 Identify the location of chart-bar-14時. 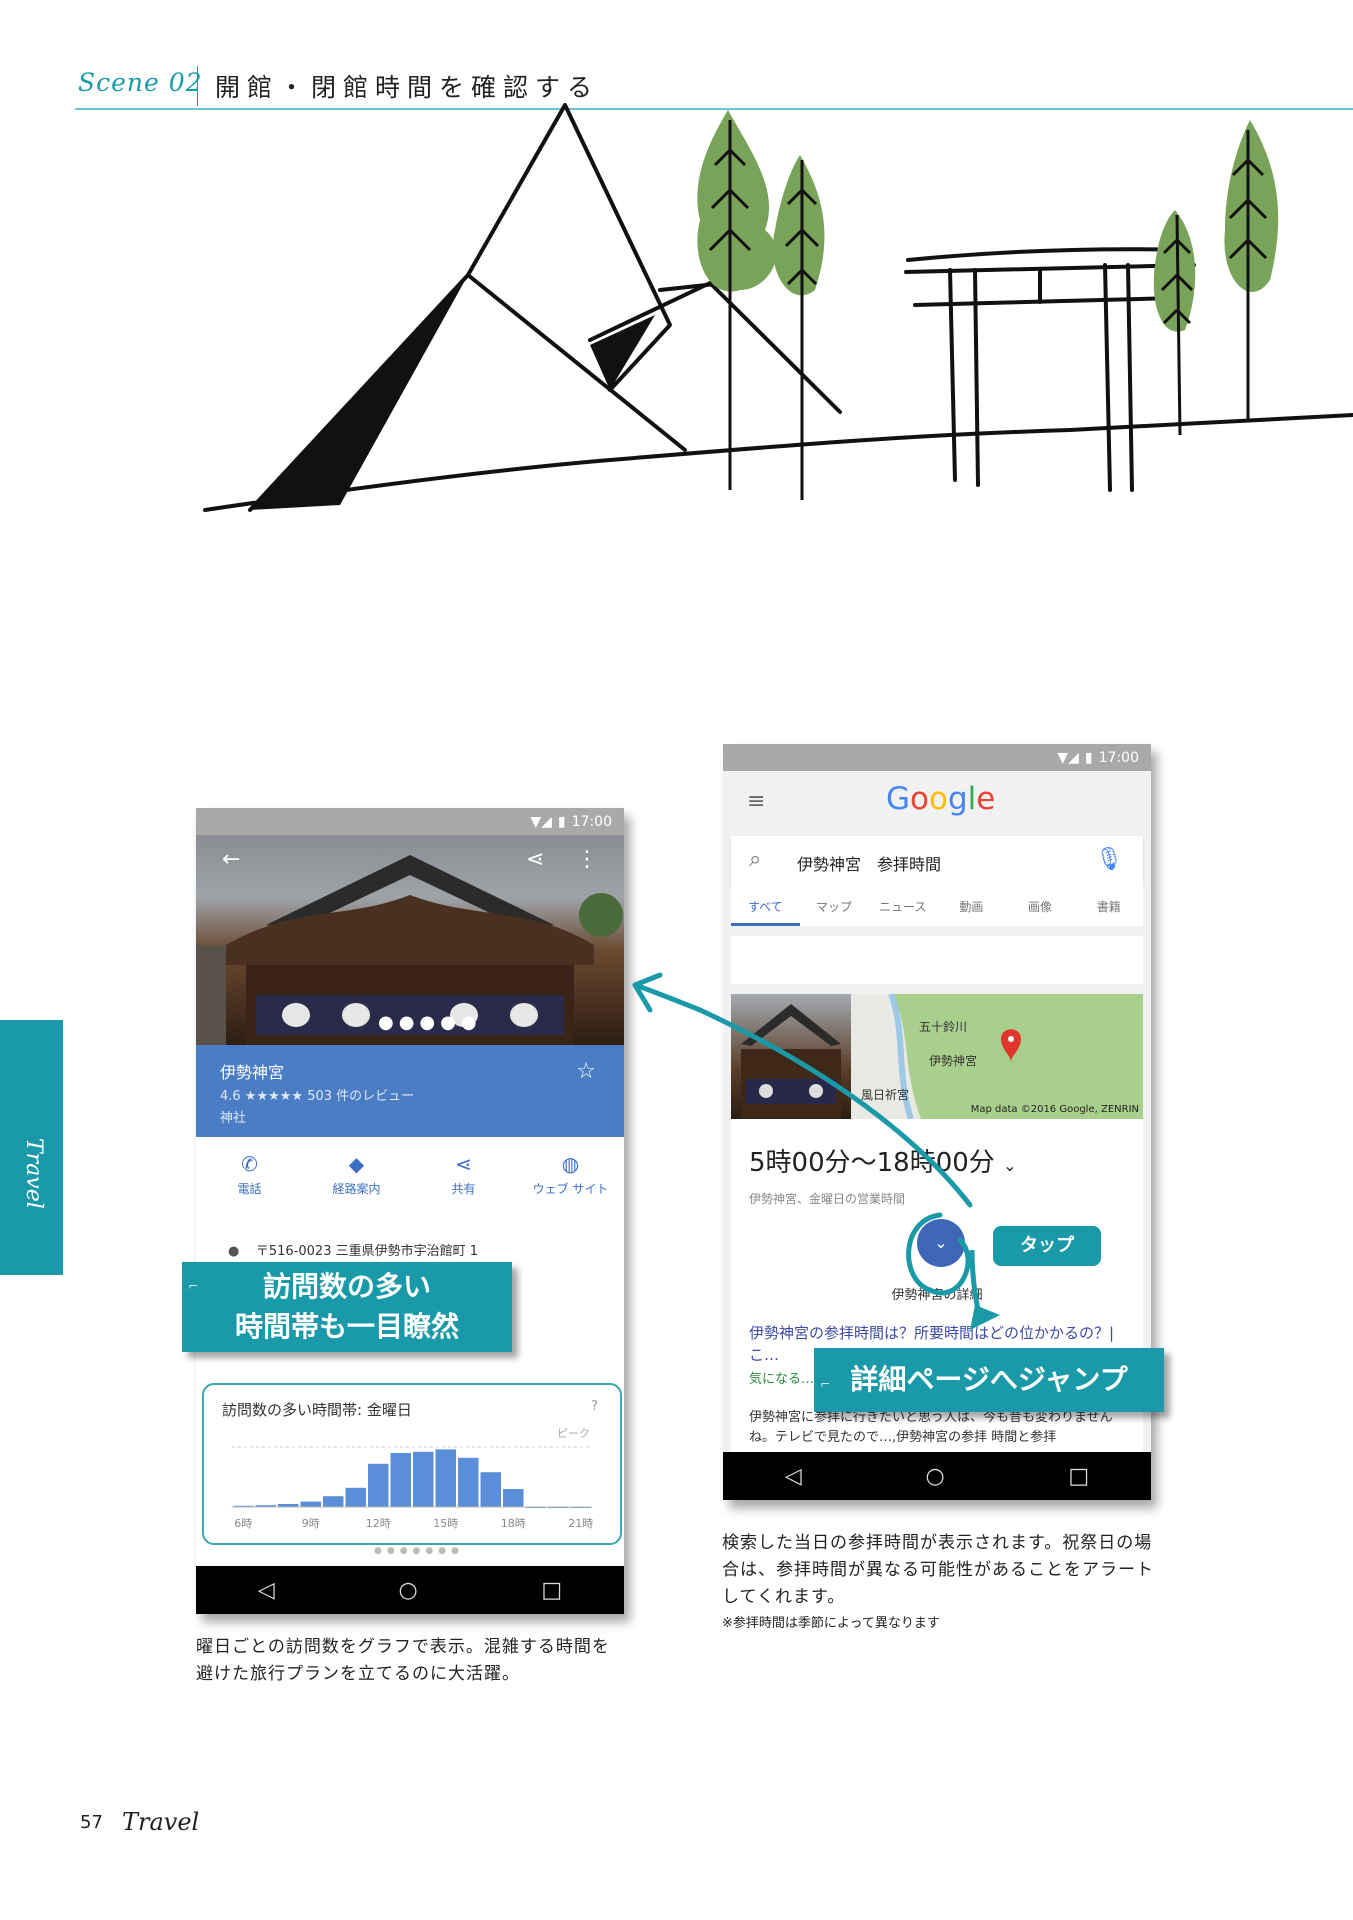
(423, 1479).